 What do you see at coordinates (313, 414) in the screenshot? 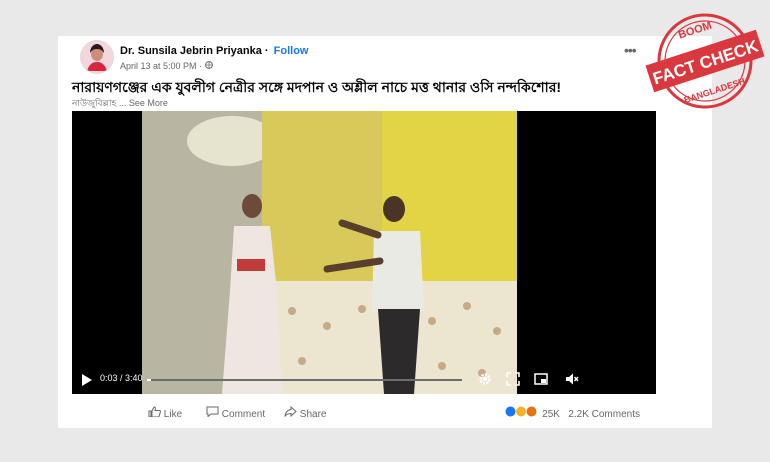
I see `share-label: Share` at bounding box center [313, 414].